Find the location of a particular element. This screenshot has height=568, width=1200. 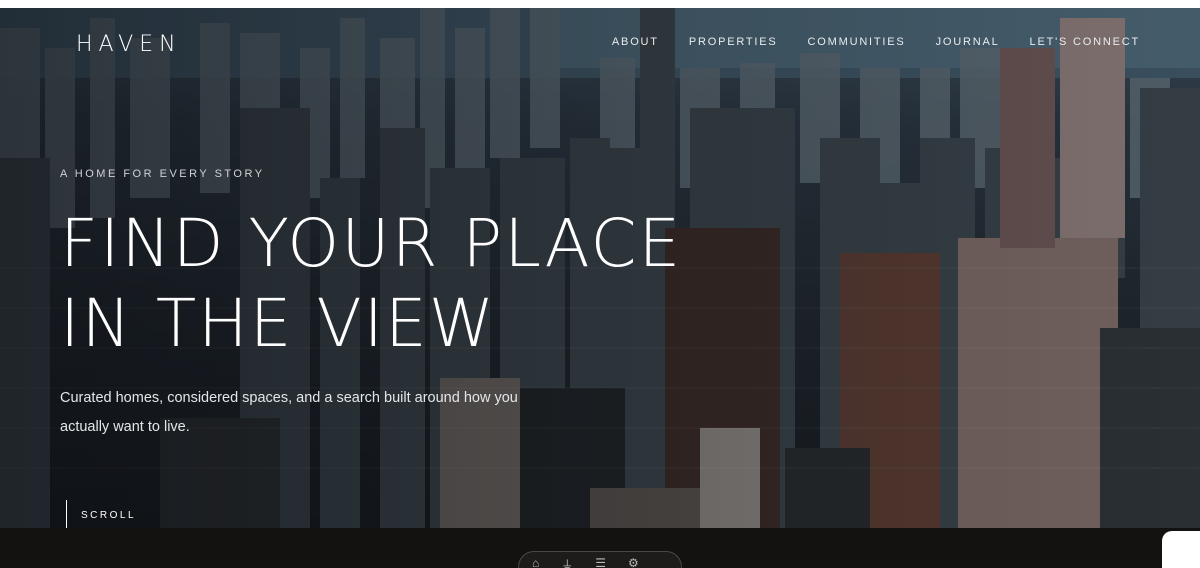

scroll-indicator: SCROLL is located at coordinates (101, 514).